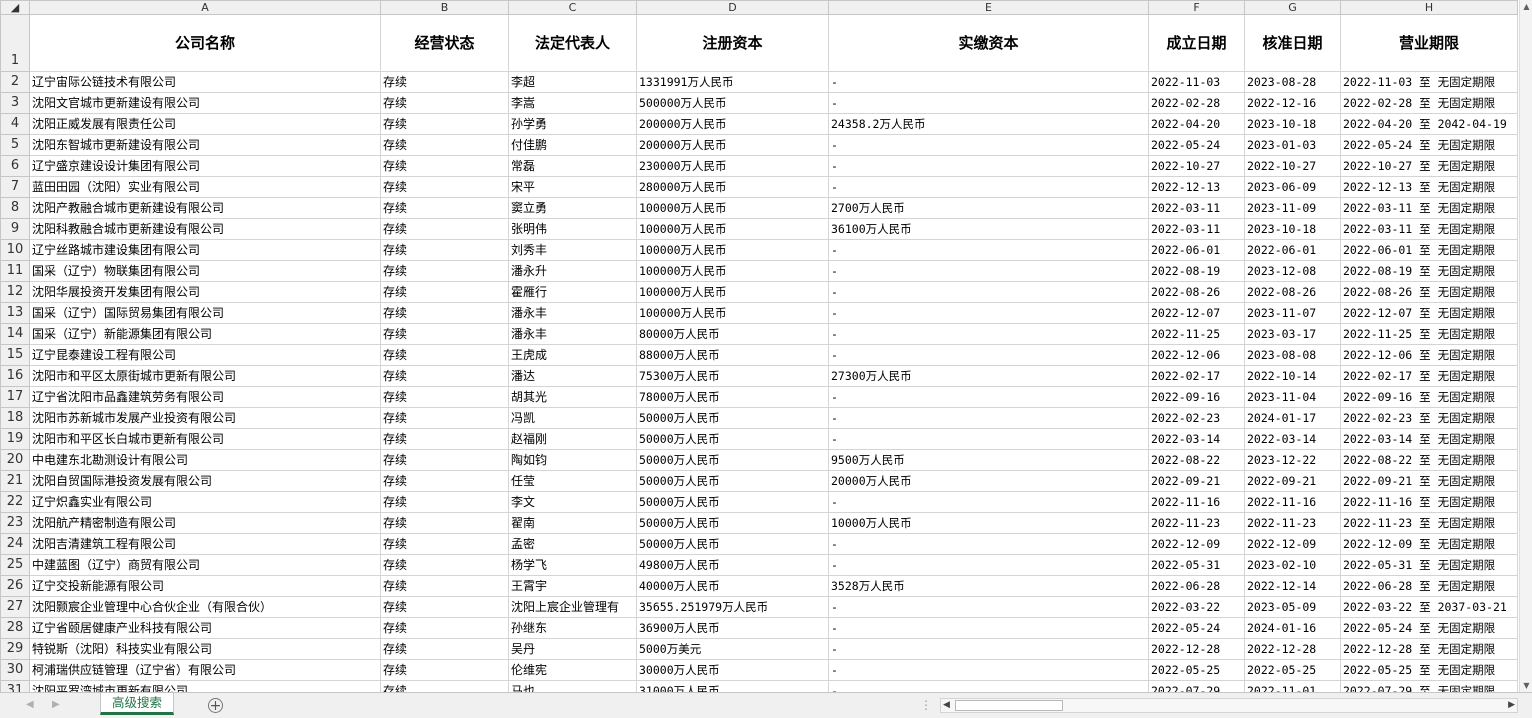 The height and width of the screenshot is (718, 1532). Describe the element at coordinates (1292, 607) in the screenshot. I see `approval-date-cell: 2023-05-09` at that location.